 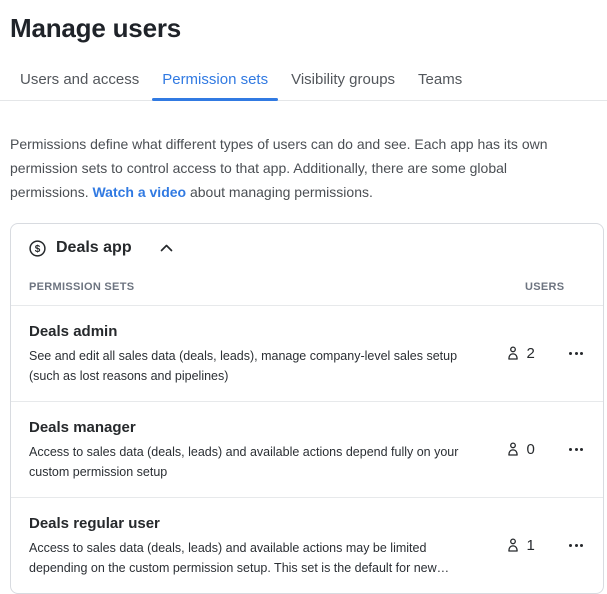 I want to click on users-count-cell: 2, so click(x=523, y=353).